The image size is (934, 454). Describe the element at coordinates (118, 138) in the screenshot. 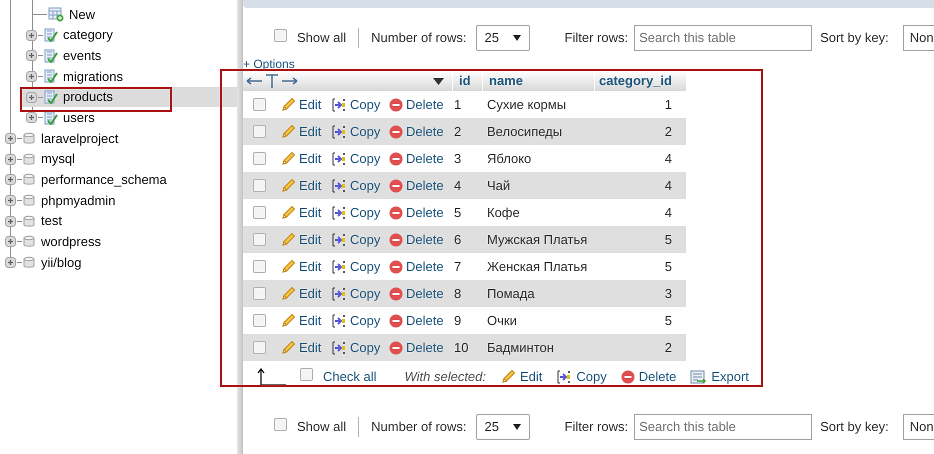

I see `sidebar-database-item: laravelproject` at that location.